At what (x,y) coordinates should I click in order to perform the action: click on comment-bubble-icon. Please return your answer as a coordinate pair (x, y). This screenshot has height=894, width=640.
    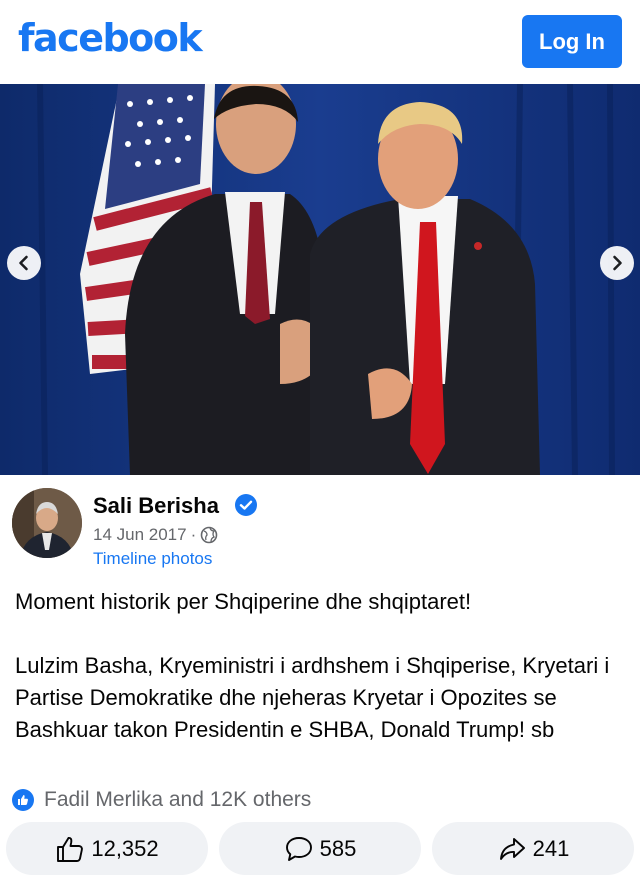
    Looking at the image, I should click on (298, 848).